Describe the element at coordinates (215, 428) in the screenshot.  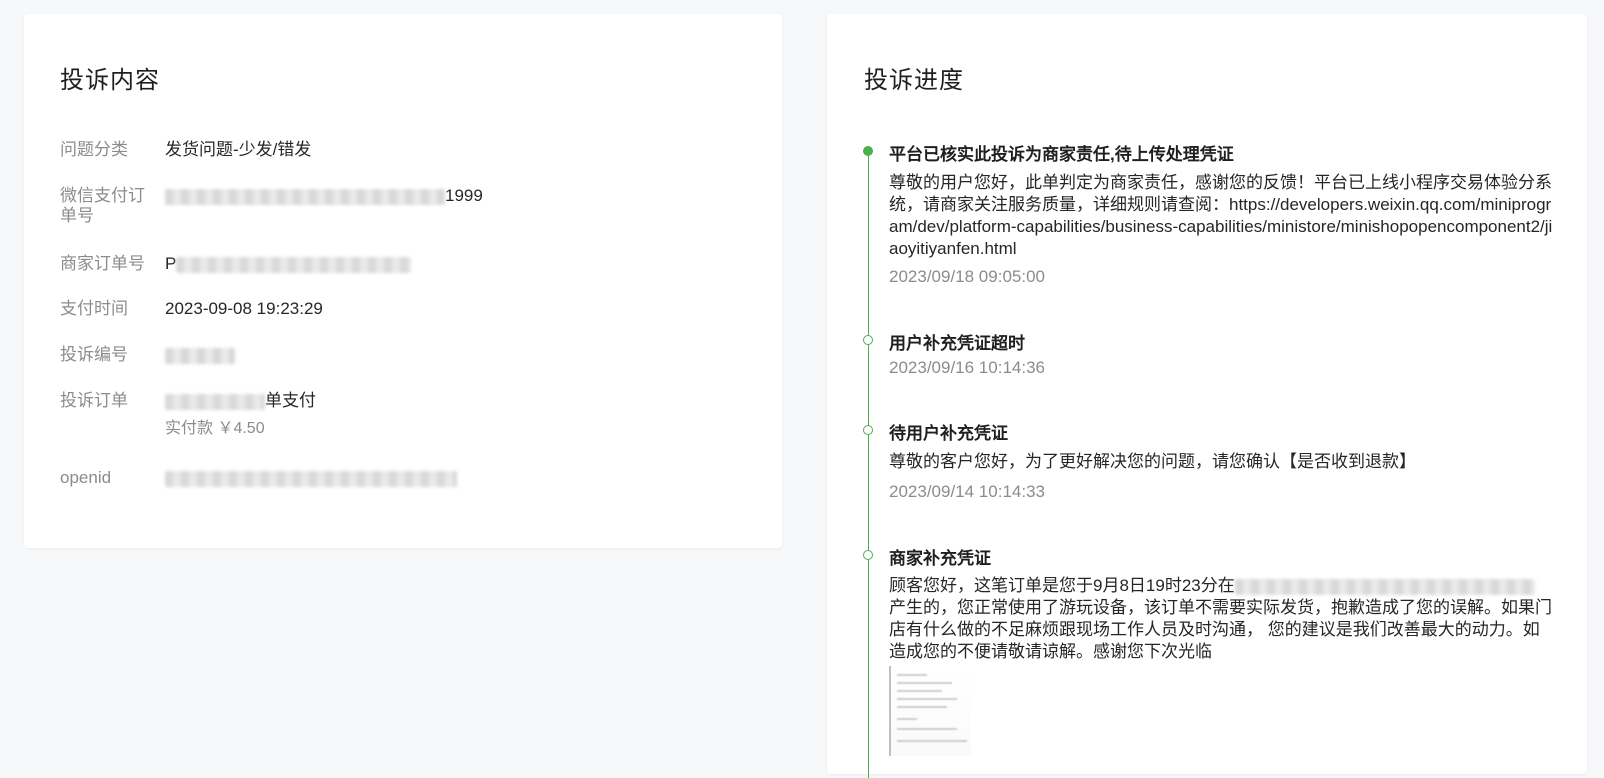
I see `field-sub-value: 实付款 ￥4.50` at that location.